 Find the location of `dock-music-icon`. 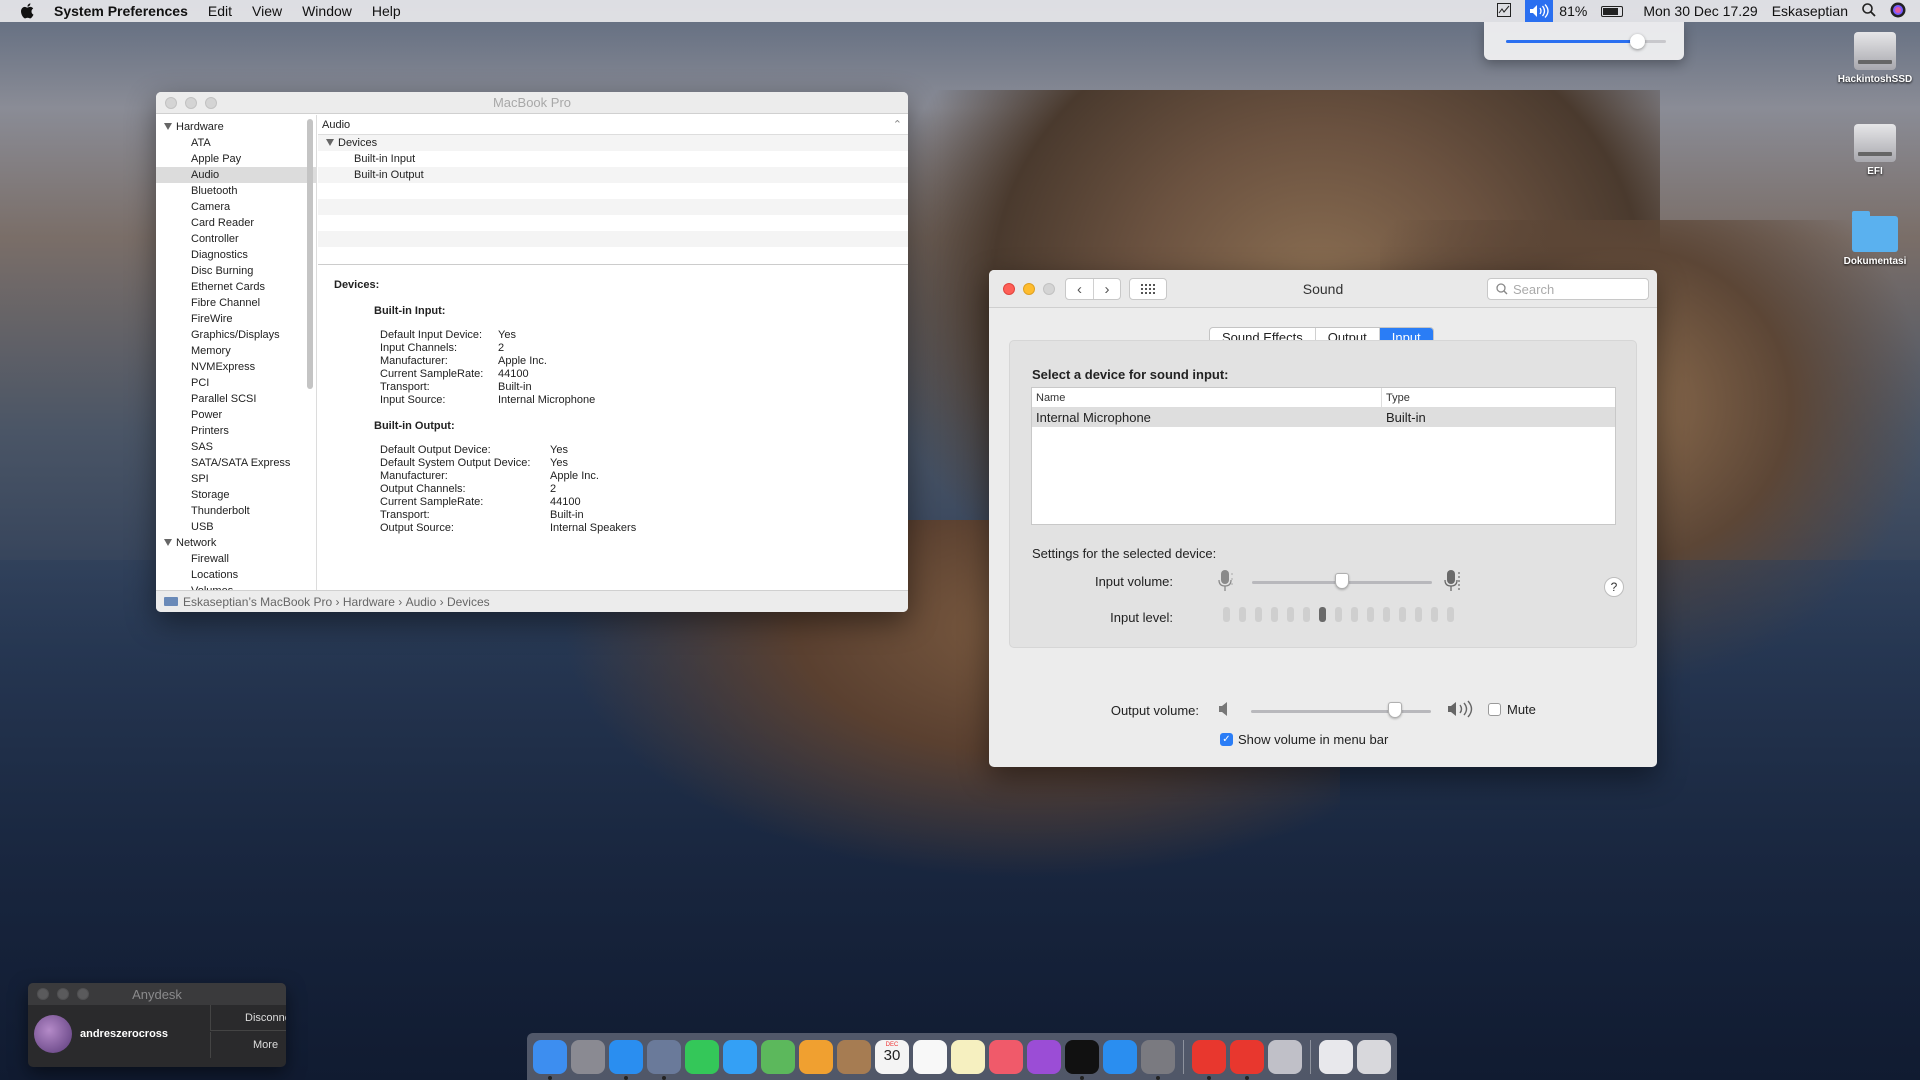

dock-music-icon is located at coordinates (1006, 1056).